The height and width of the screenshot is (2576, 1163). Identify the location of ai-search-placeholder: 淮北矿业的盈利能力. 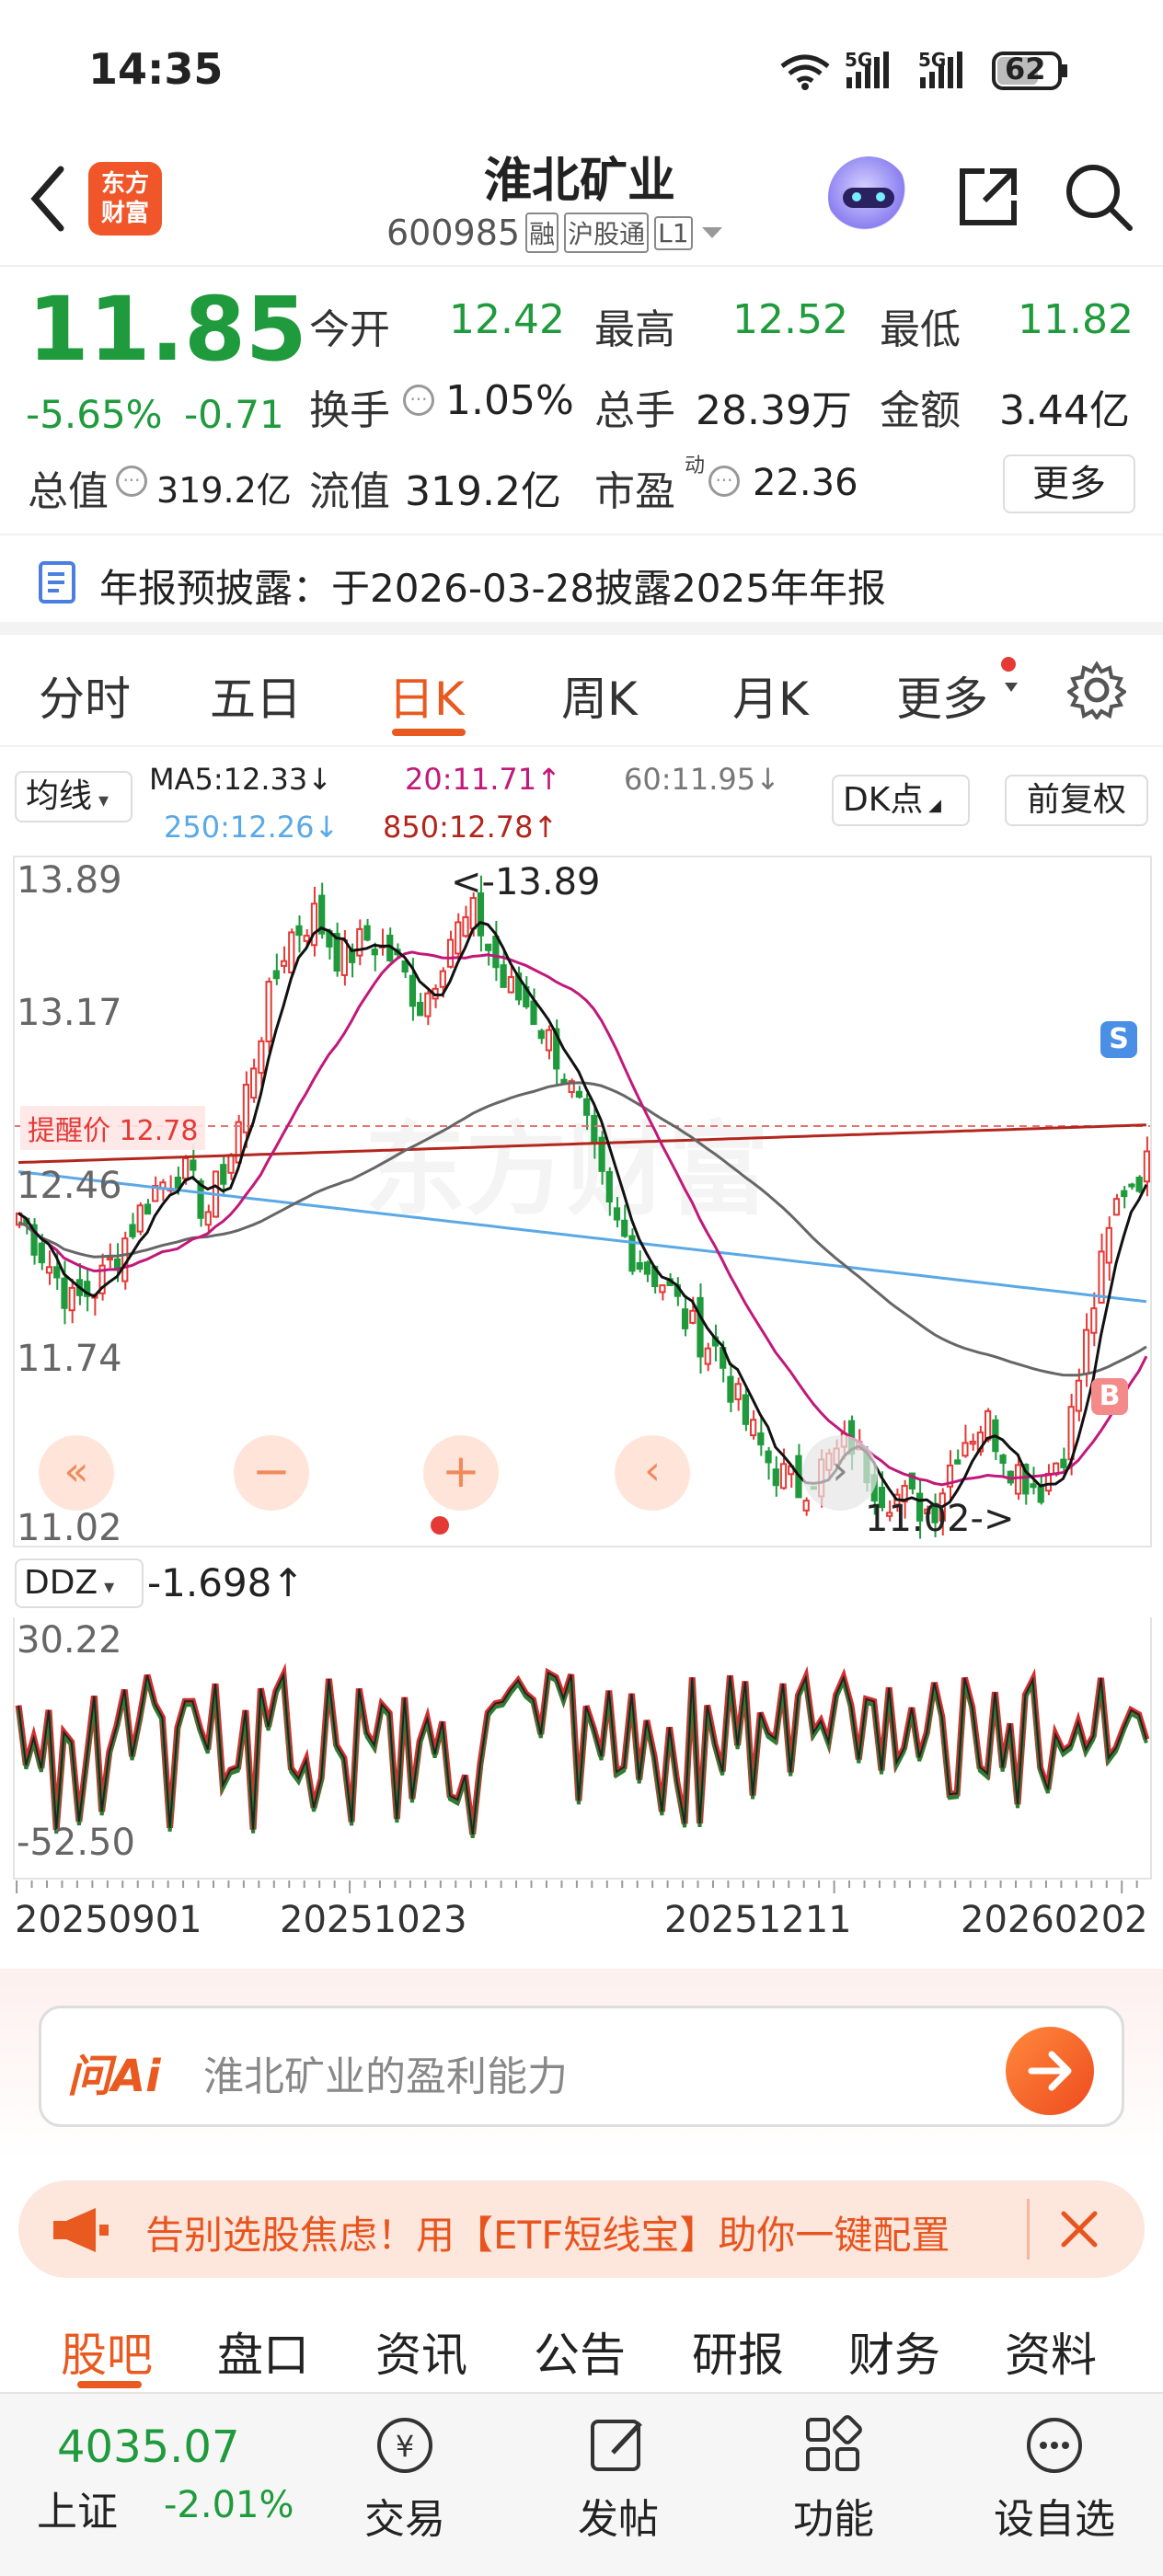
(386, 2076).